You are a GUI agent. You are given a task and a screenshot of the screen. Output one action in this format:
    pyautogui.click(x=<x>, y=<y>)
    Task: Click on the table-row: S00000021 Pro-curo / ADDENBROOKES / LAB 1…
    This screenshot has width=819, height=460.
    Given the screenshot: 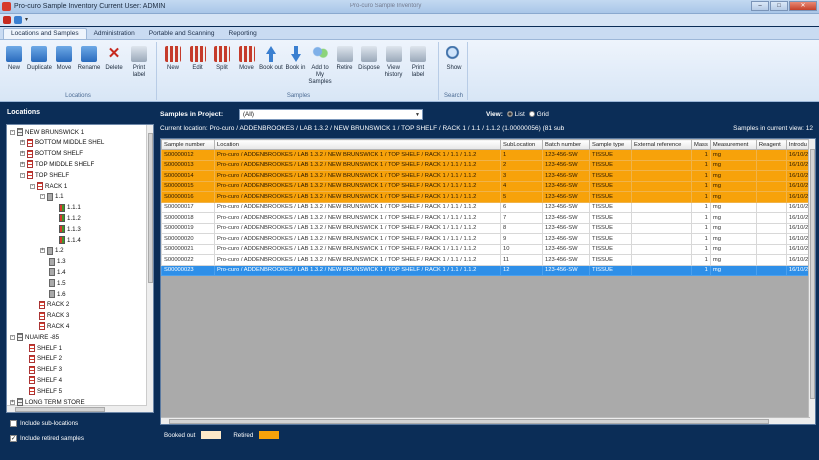 What is the action you would take?
    pyautogui.click(x=486, y=249)
    